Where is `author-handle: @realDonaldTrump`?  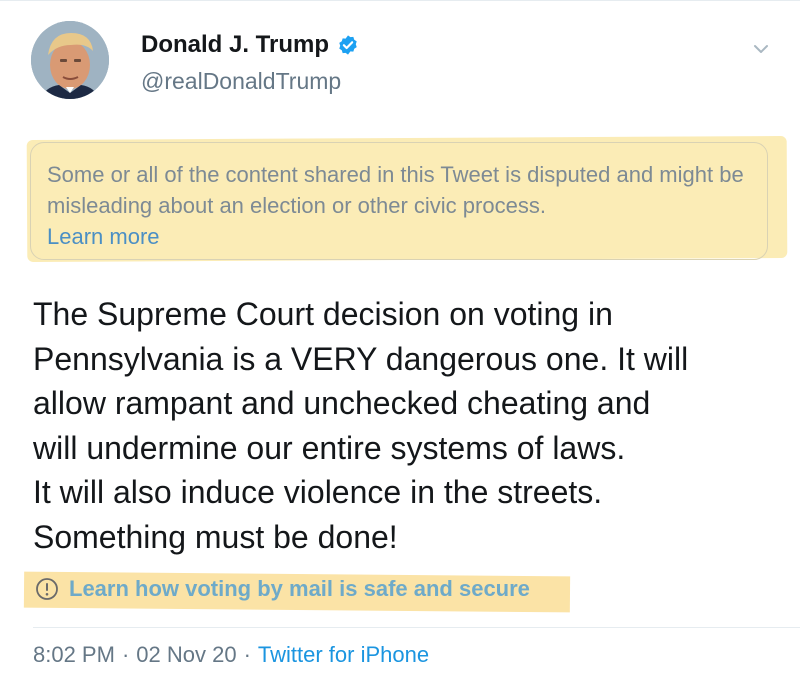 author-handle: @realDonaldTrump is located at coordinates (241, 81).